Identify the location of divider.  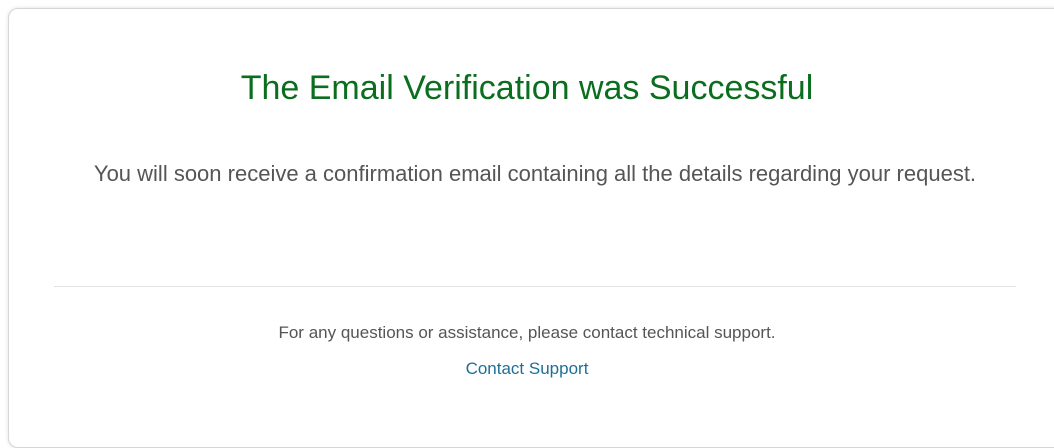
(535, 286).